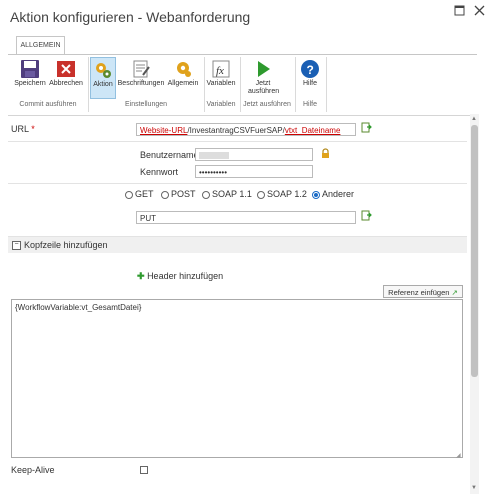  Describe the element at coordinates (366, 128) in the screenshot. I see `url-builder-icon` at that location.